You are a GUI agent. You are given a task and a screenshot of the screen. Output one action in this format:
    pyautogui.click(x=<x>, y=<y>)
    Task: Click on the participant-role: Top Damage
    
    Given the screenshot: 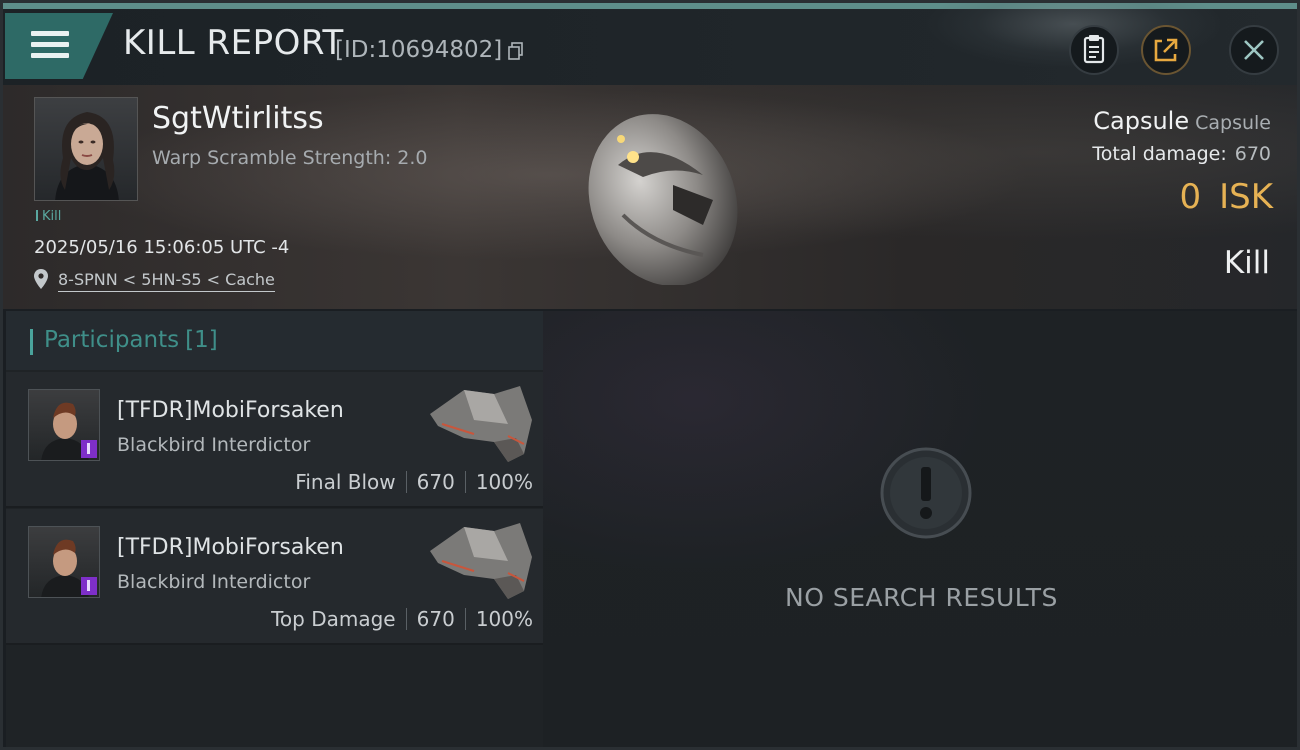 What is the action you would take?
    pyautogui.click(x=333, y=619)
    